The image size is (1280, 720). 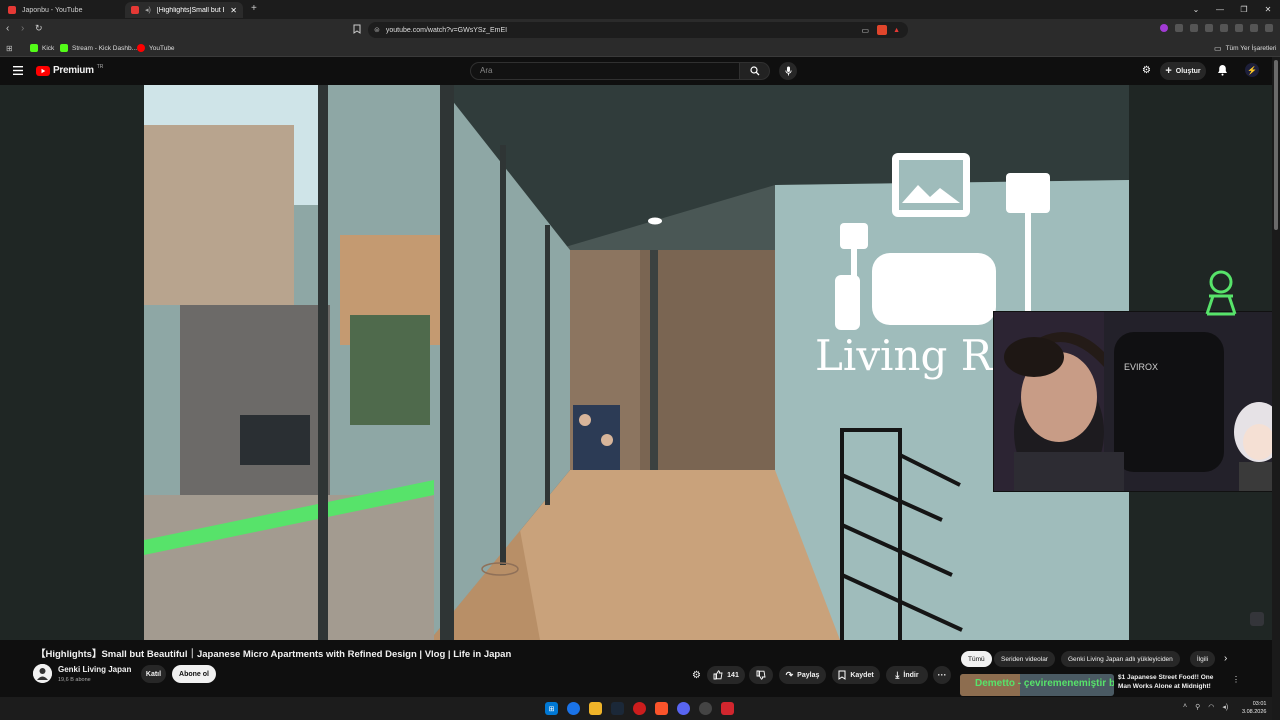 What do you see at coordinates (1245, 48) in the screenshot?
I see `all-bookmarks-folder: ▭ Tüm Yer İşaretleri` at bounding box center [1245, 48].